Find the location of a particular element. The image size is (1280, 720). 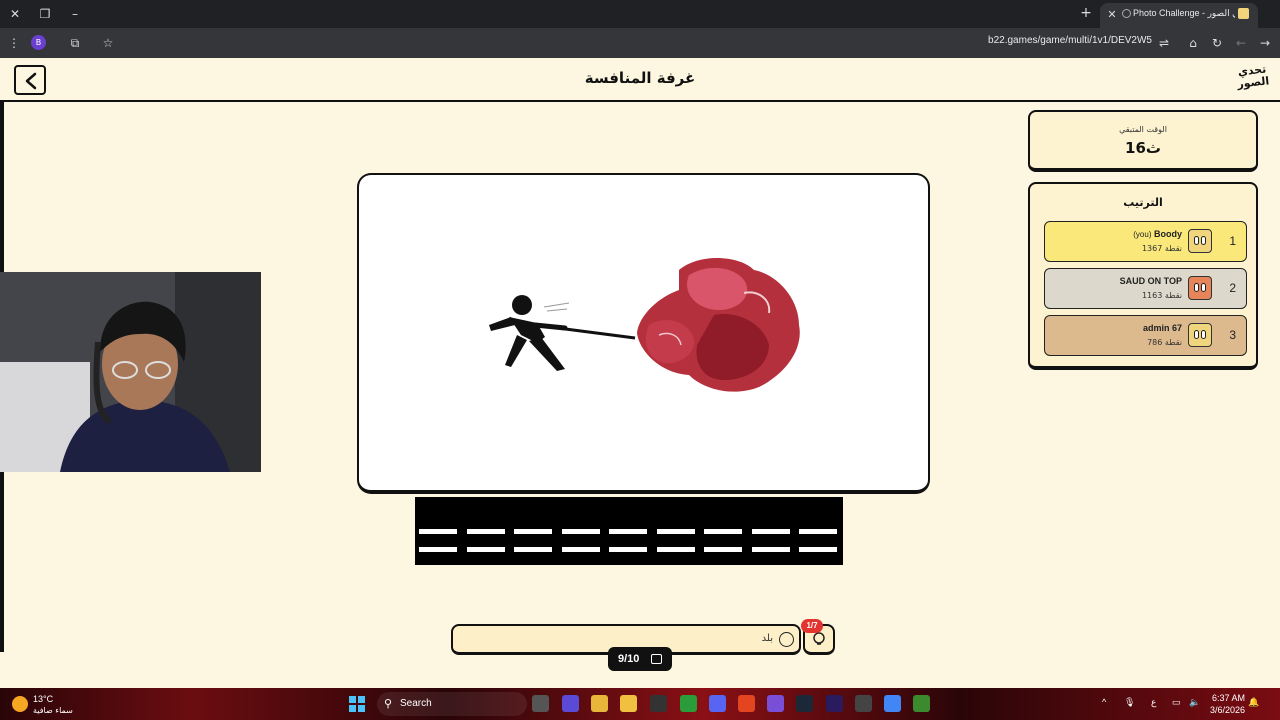

brave-icon is located at coordinates (746, 703).